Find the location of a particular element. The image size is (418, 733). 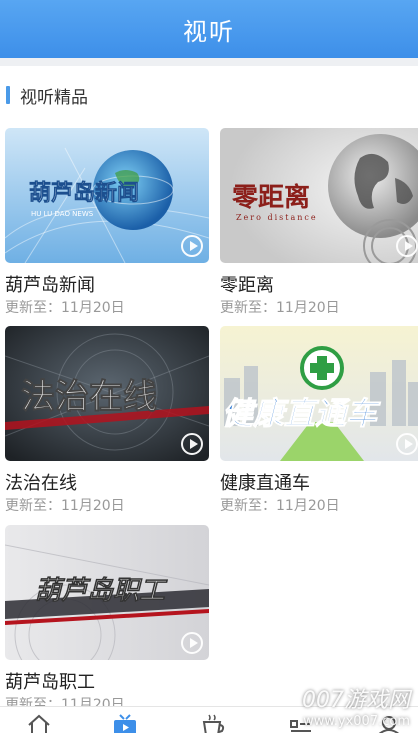

program-card-law-online: 法治在线 法治在线 更新至：11月20日 is located at coordinates (107, 420).